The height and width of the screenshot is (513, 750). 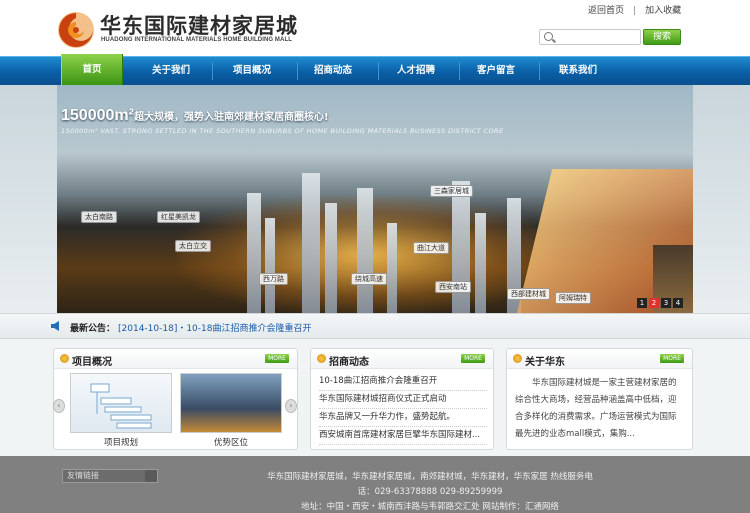 What do you see at coordinates (175, 399) in the screenshot?
I see `project-panel: 项目概况 MORE ‹ 项目规划 优势区位 ›` at bounding box center [175, 399].